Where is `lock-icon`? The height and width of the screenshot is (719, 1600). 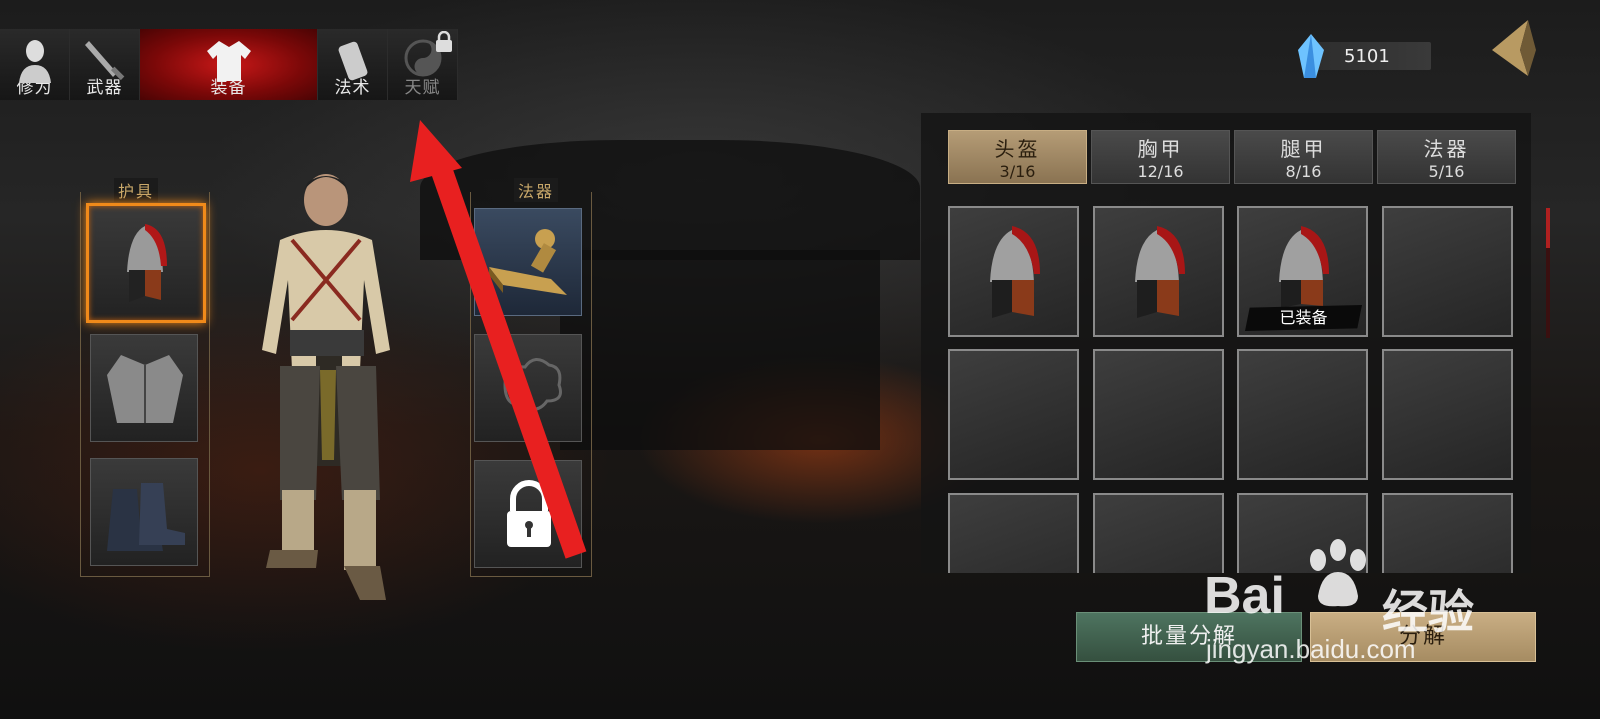
lock-icon is located at coordinates (444, 43).